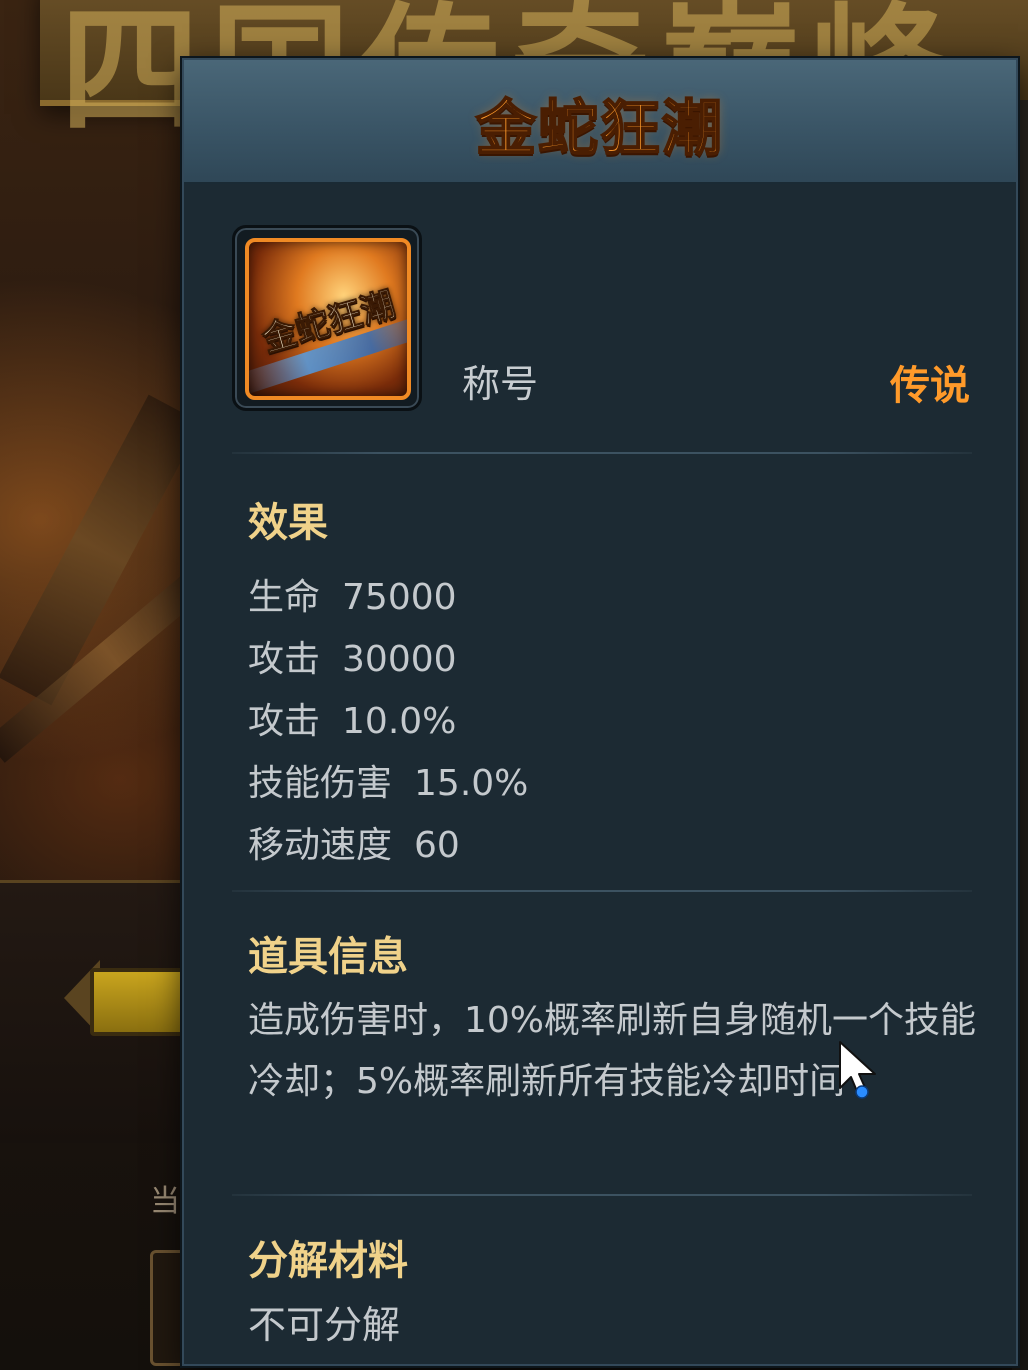 The width and height of the screenshot is (1028, 1370). Describe the element at coordinates (165, 1201) in the screenshot. I see `background-caption: 当` at that location.